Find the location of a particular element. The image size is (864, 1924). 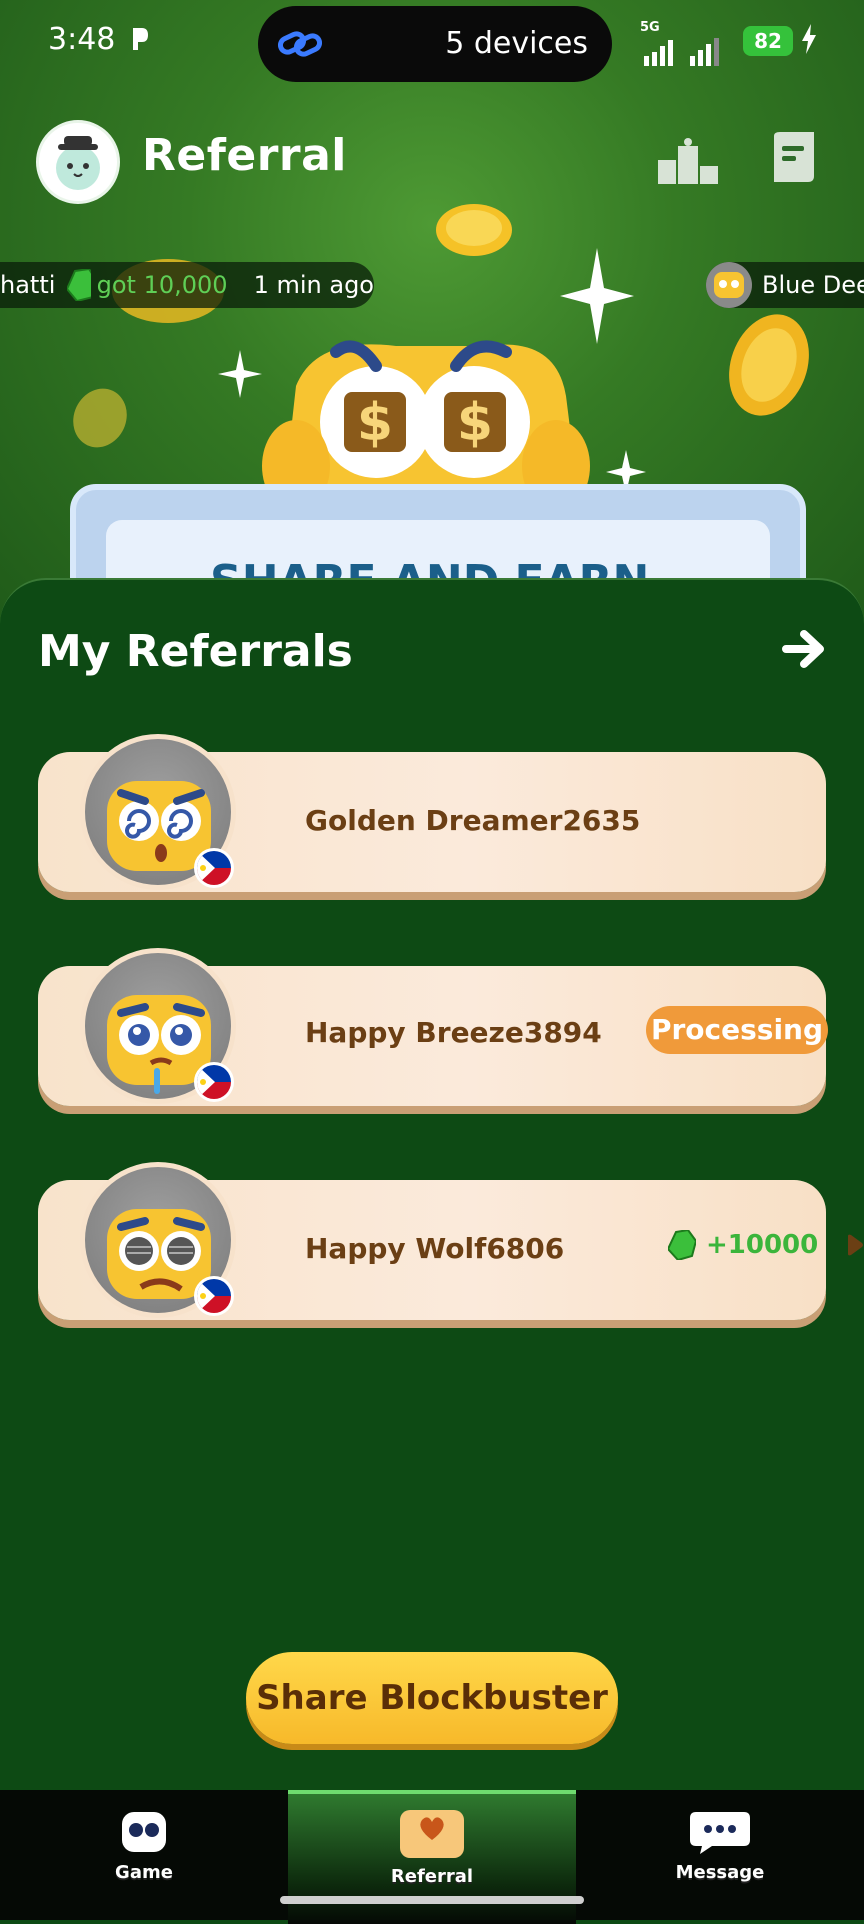

chat-bubble-icon is located at coordinates (720, 1833).